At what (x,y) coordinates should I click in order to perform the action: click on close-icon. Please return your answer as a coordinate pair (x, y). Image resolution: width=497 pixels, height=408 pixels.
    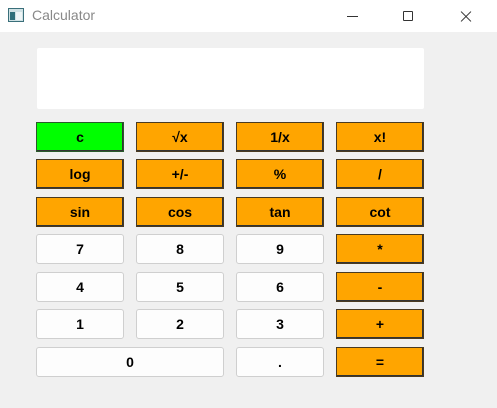
    Looking at the image, I should click on (466, 16).